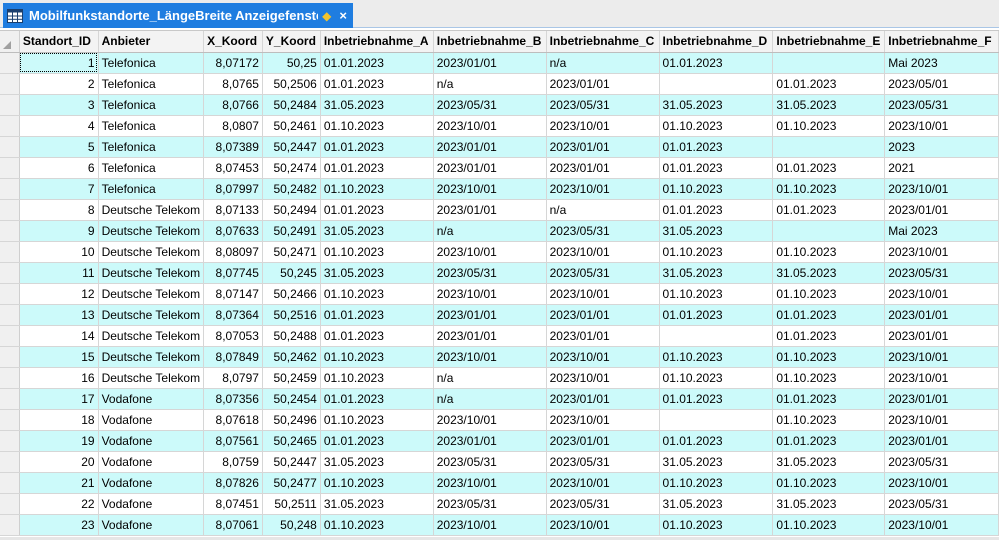 This screenshot has height=540, width=999. I want to click on table-cell: 11, so click(59, 273).